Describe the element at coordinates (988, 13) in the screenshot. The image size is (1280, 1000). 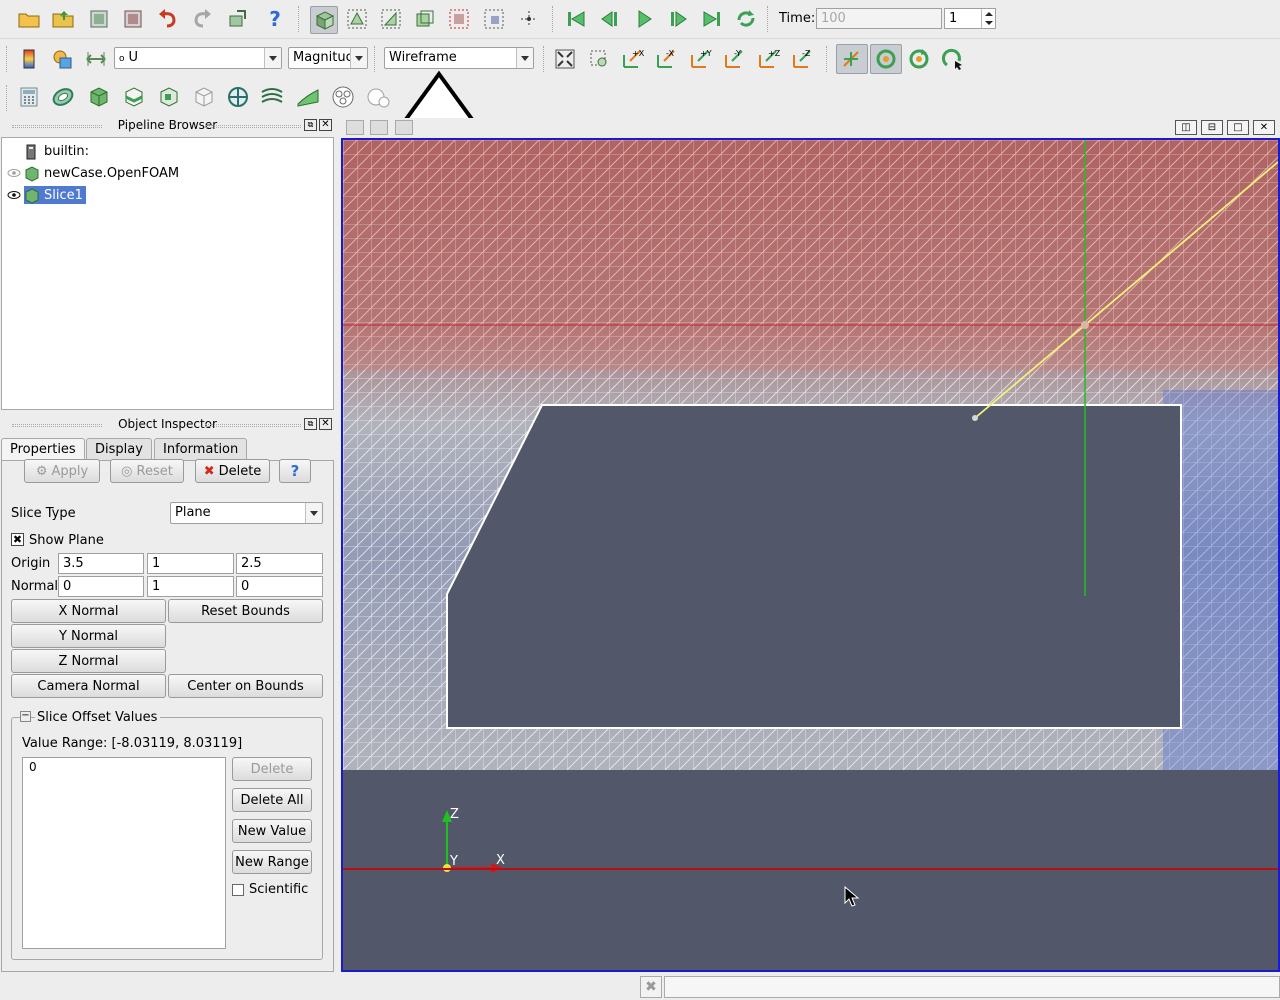
I see `spin-up-icon` at that location.